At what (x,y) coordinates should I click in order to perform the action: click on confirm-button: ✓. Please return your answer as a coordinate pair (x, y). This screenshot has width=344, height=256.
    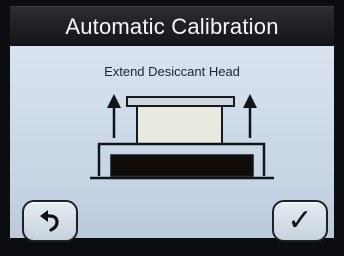
    Looking at the image, I should click on (300, 221).